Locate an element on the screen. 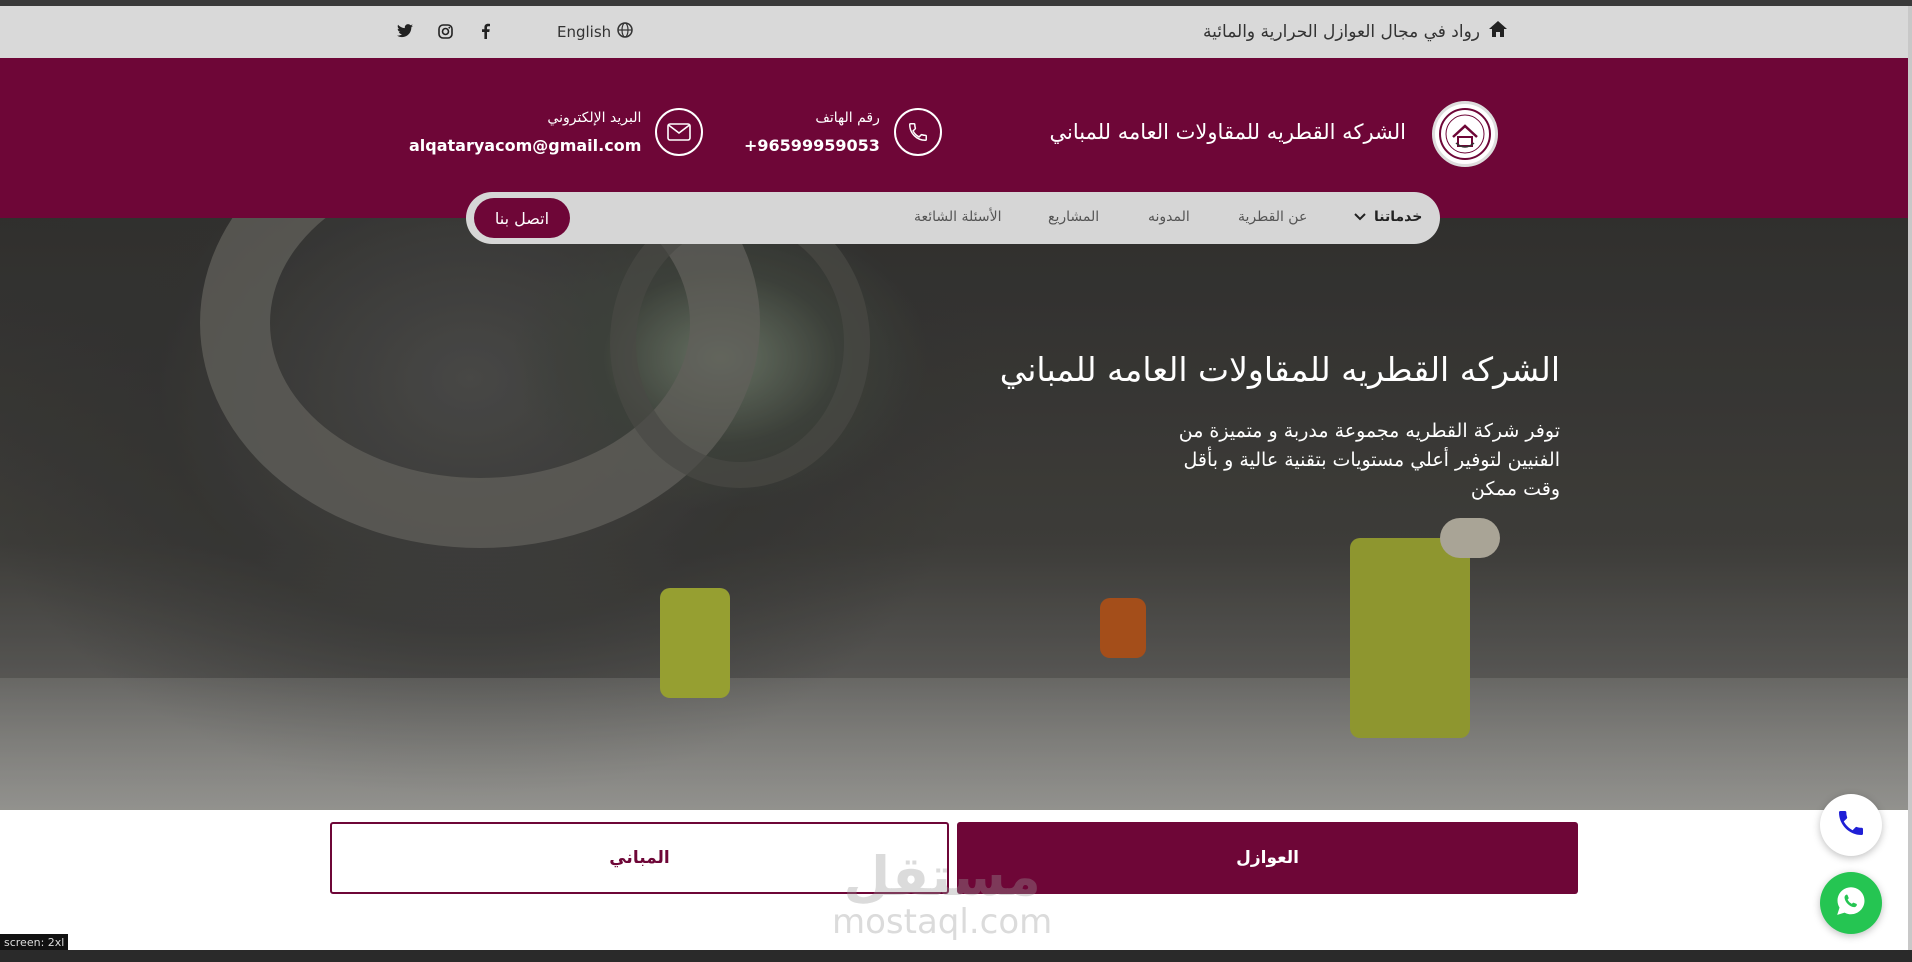 The height and width of the screenshot is (962, 1912). twitter-icon is located at coordinates (405, 31).